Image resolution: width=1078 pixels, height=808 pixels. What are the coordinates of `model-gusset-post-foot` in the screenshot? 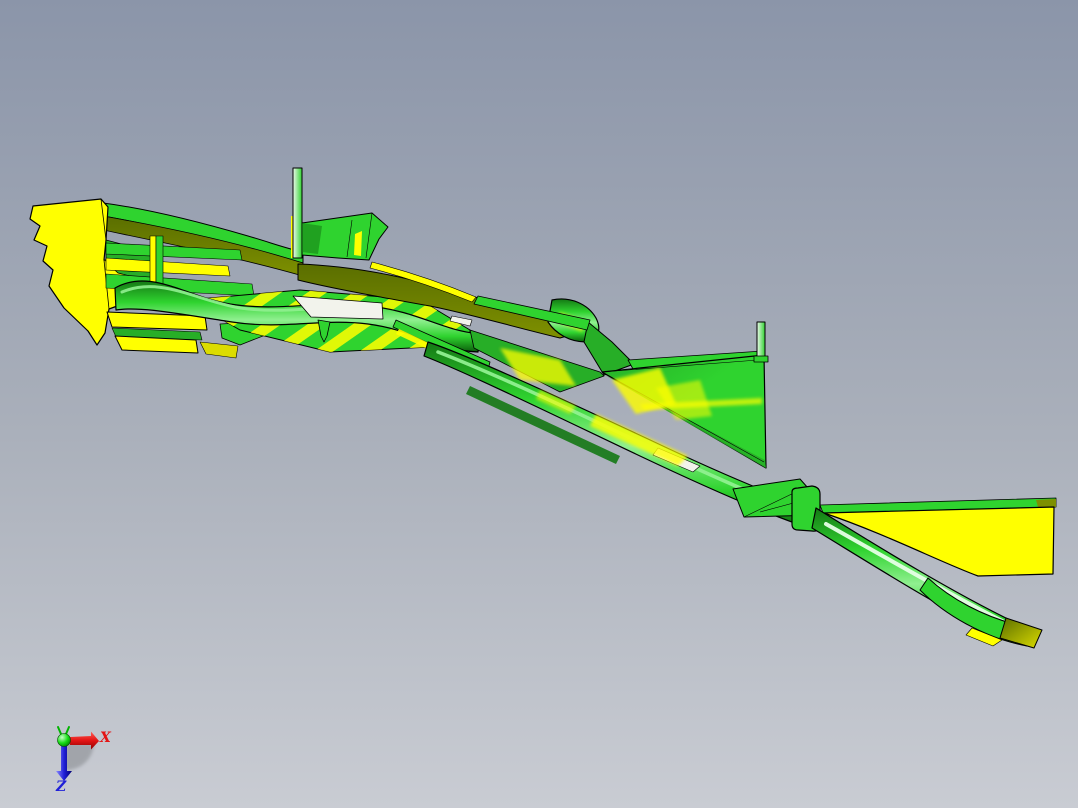 It's located at (761, 359).